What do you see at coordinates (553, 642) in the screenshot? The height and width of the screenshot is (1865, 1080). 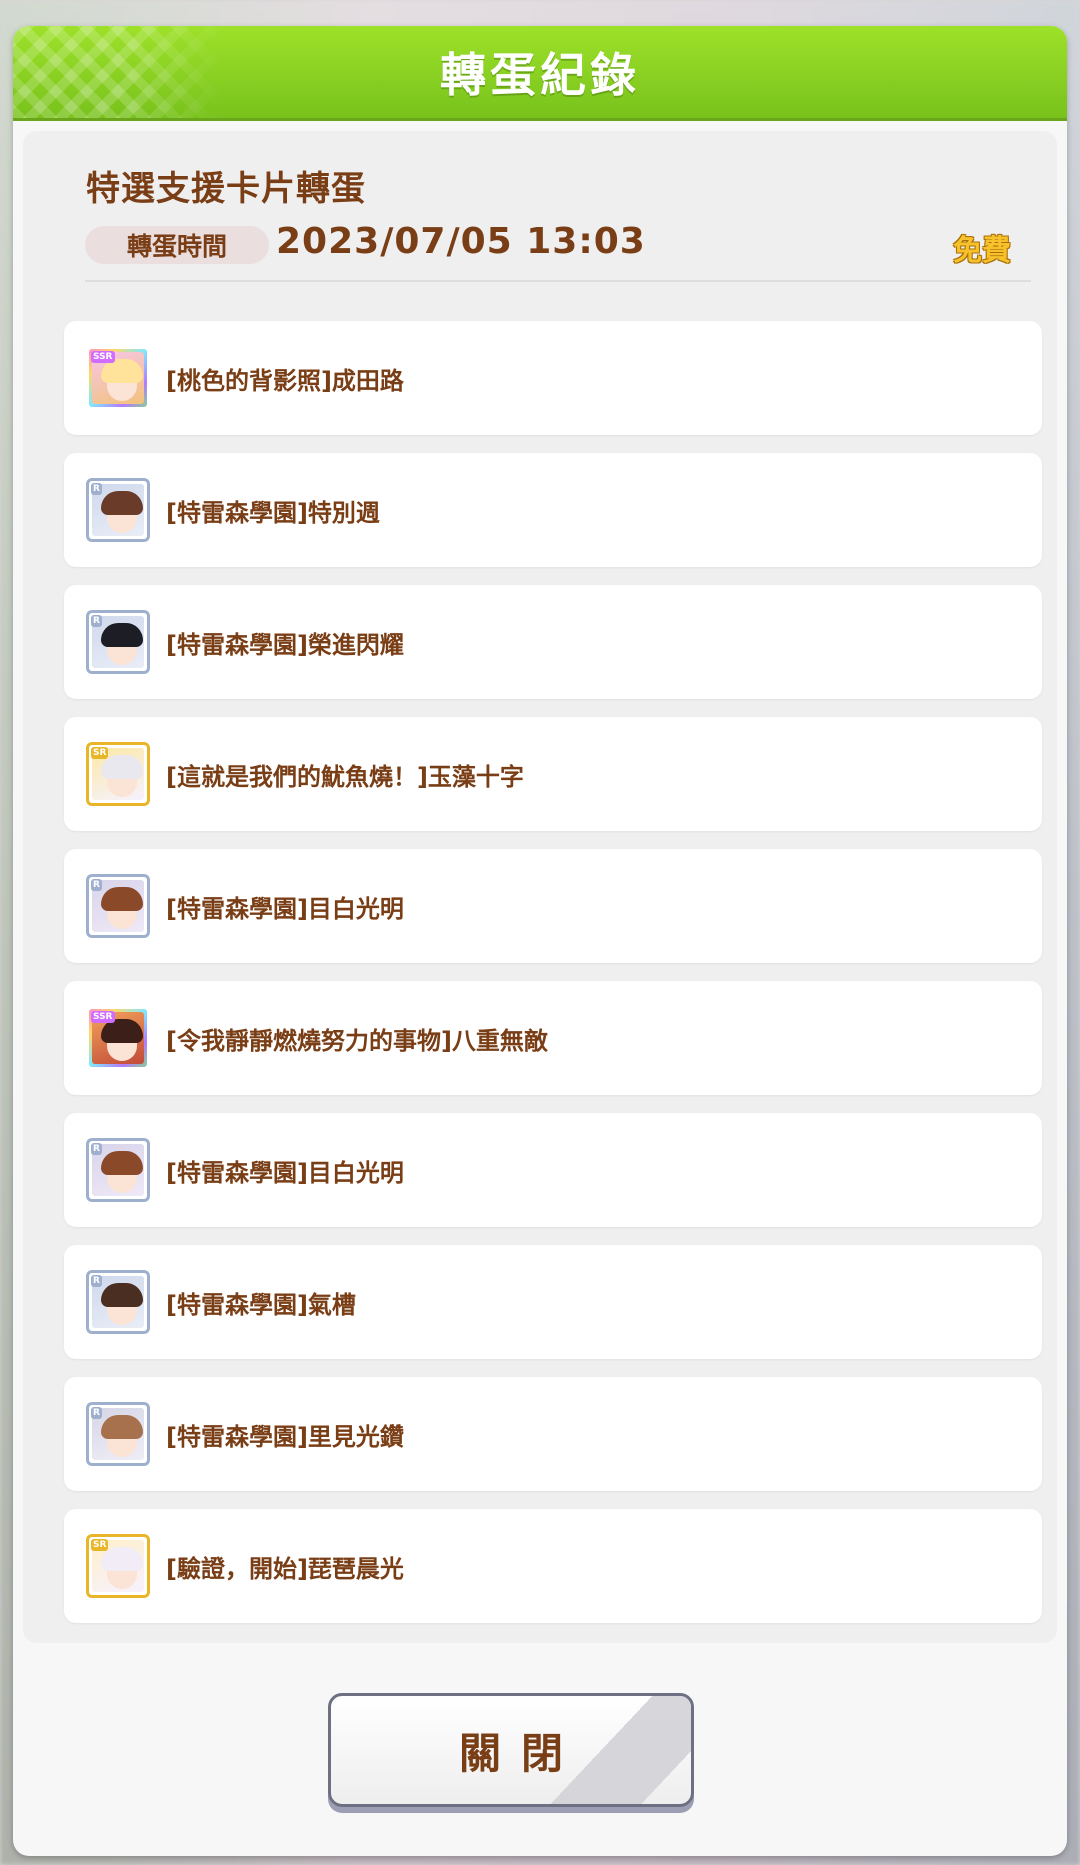 I see `result-row: R [特雷森學園]榮進閃耀` at bounding box center [553, 642].